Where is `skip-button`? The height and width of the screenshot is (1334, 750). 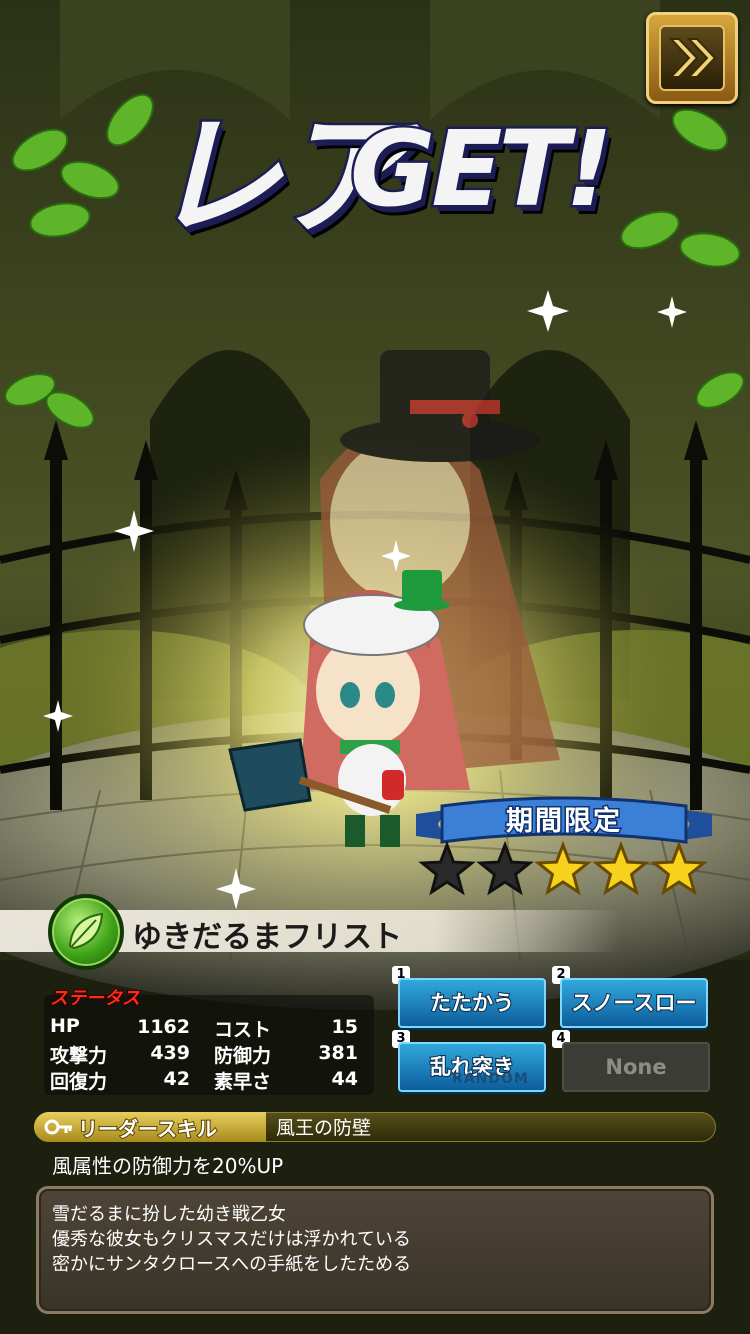
skip-button is located at coordinates (692, 58).